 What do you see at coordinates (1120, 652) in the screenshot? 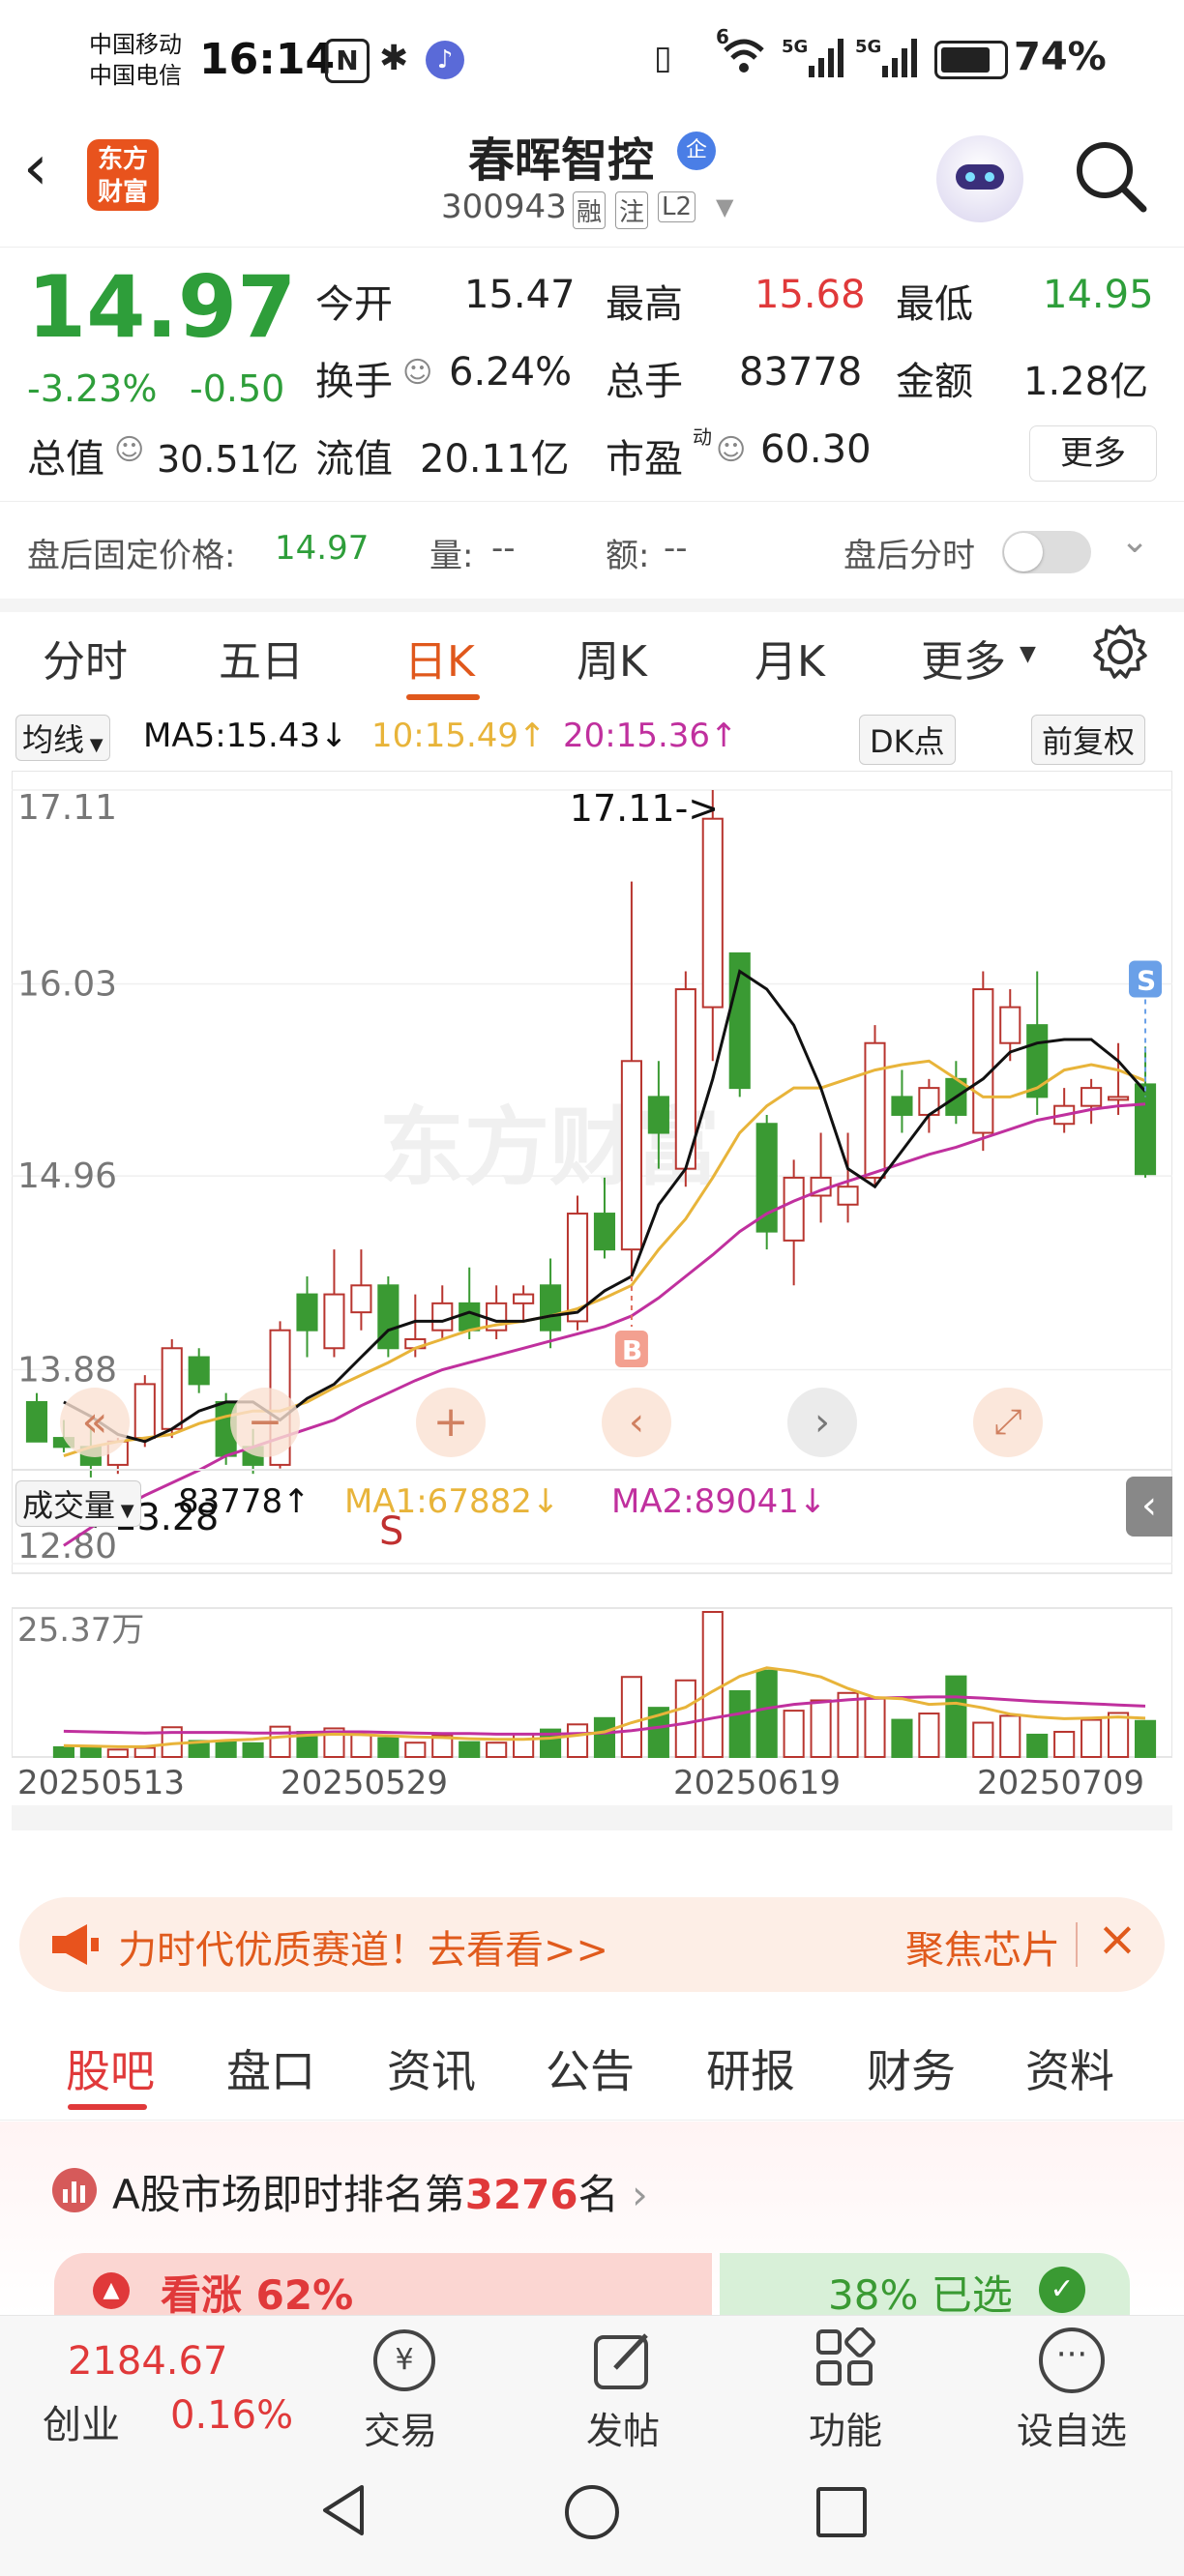
I see `settings-gear-icon` at bounding box center [1120, 652].